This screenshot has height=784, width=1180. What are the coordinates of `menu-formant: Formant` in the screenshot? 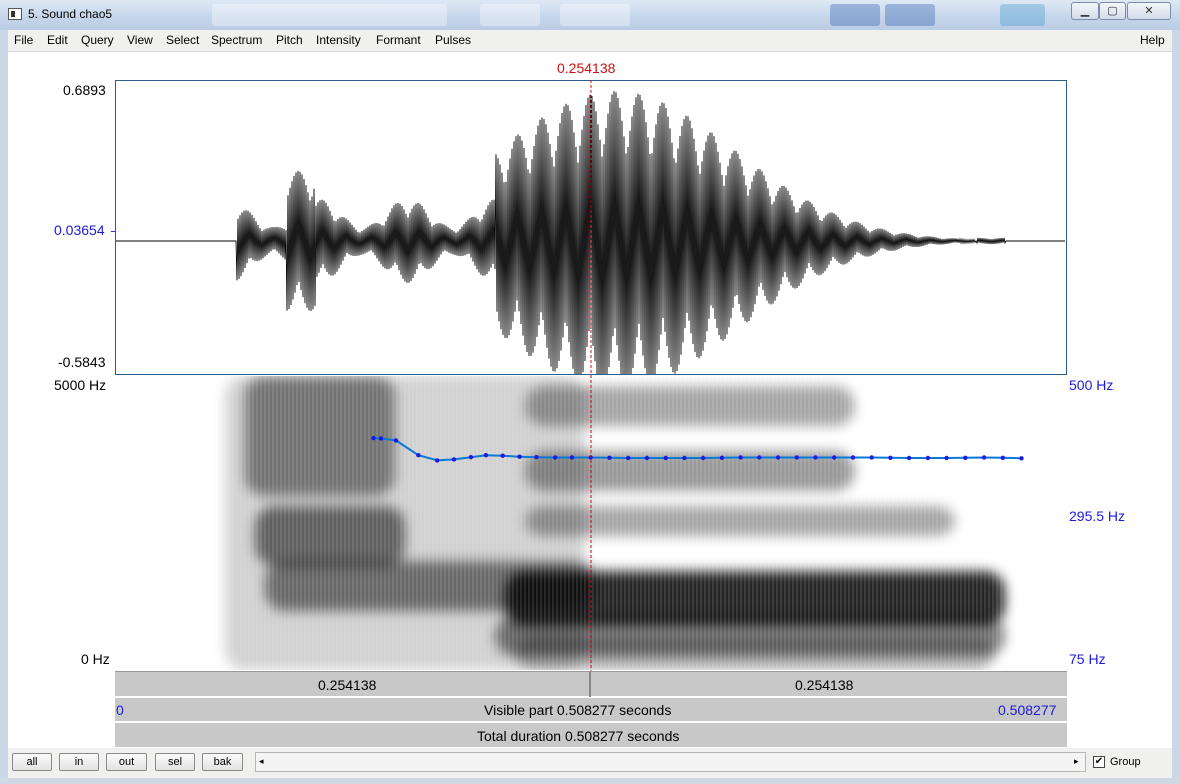 It's located at (398, 40).